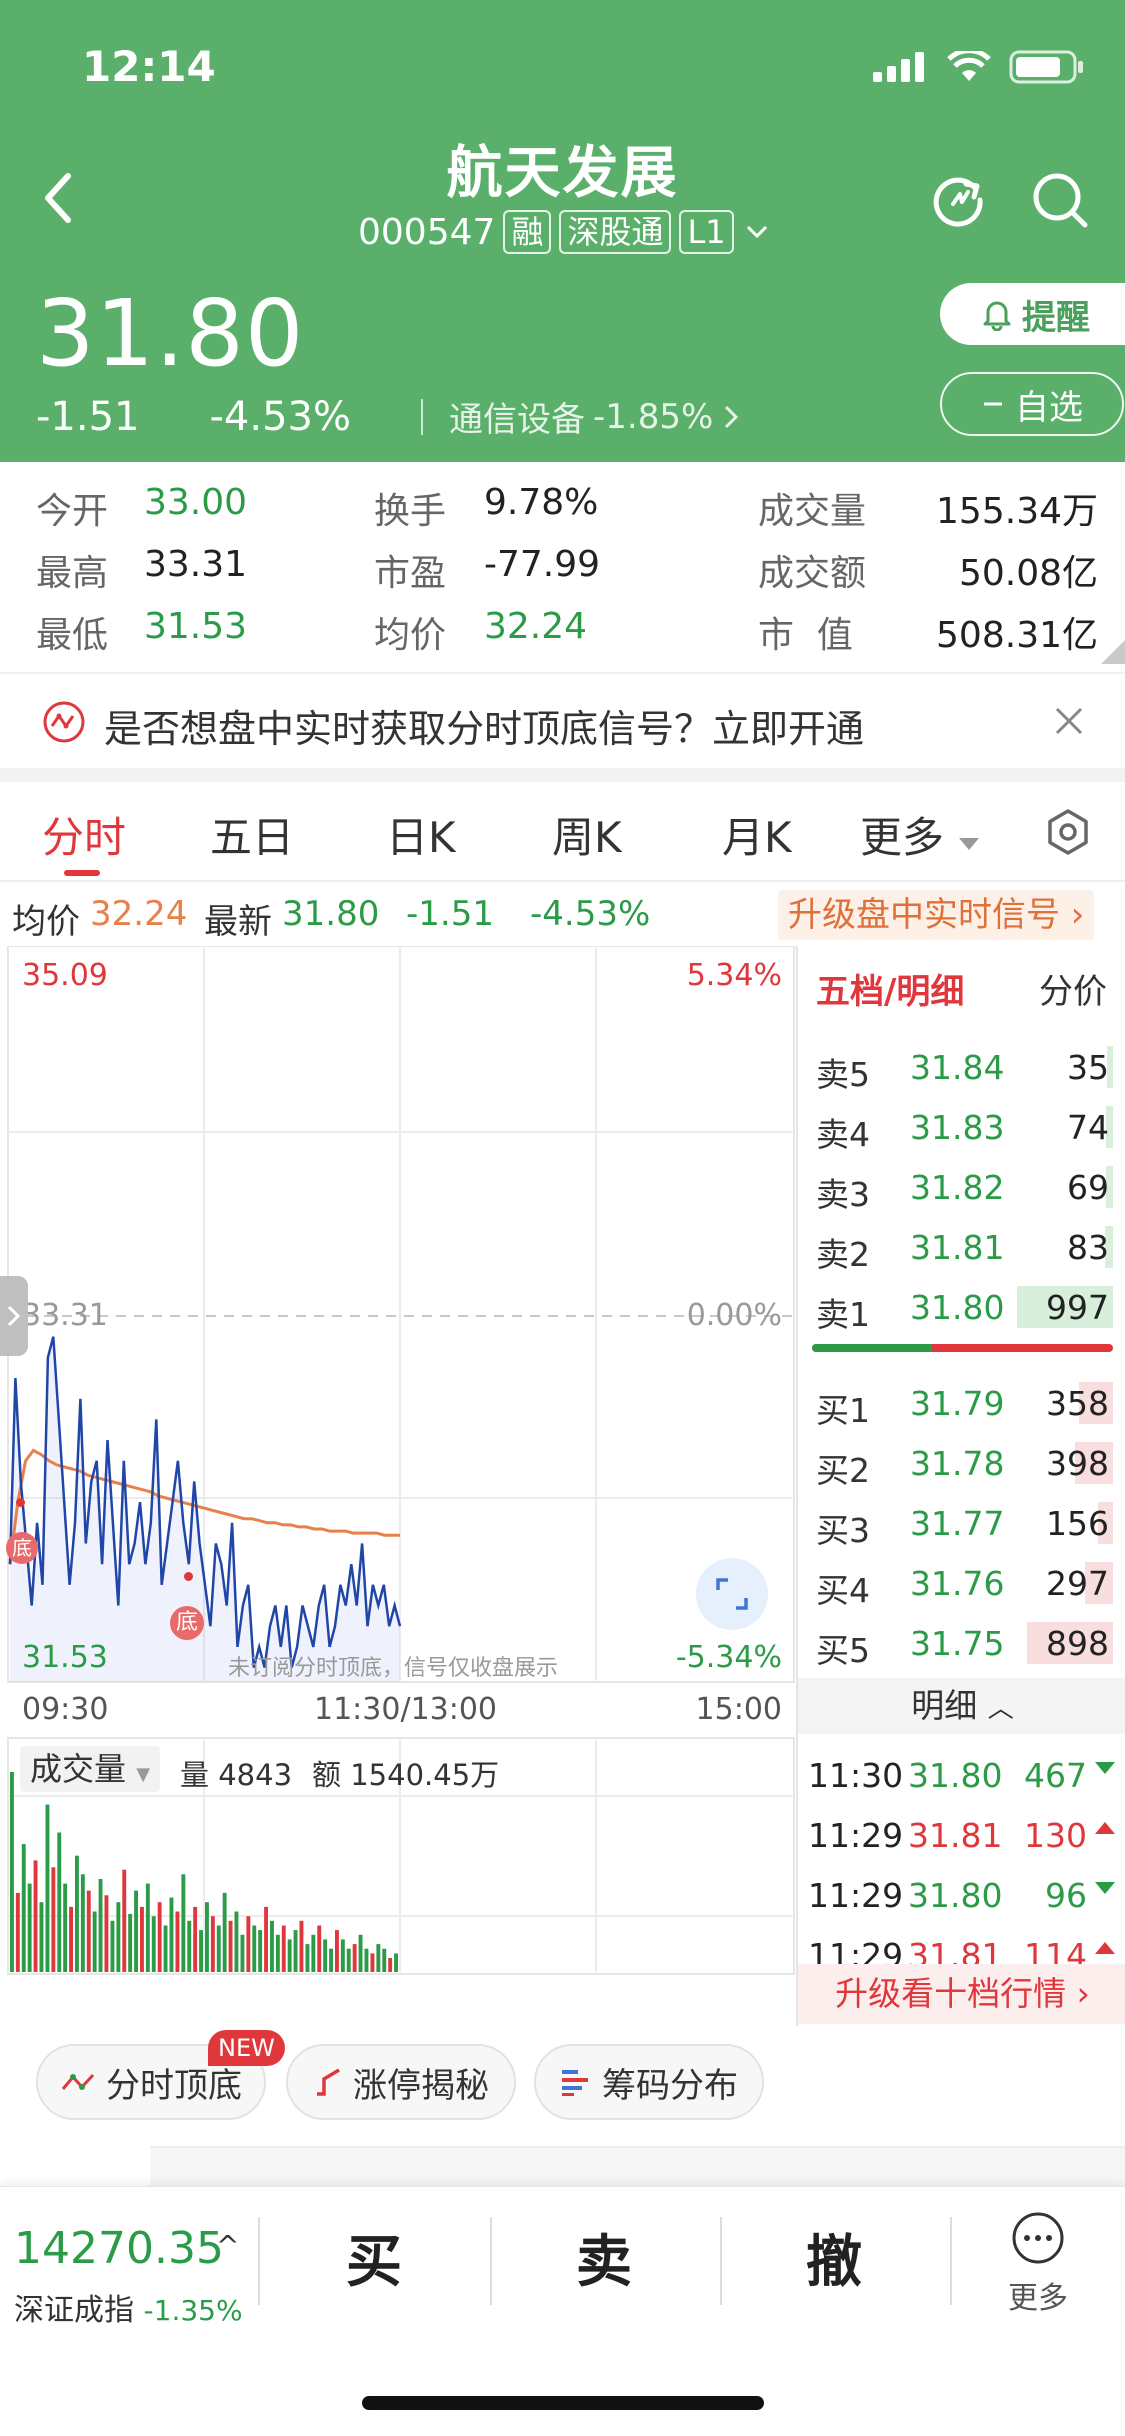  I want to click on detail-qty: 96, so click(1066, 1895).